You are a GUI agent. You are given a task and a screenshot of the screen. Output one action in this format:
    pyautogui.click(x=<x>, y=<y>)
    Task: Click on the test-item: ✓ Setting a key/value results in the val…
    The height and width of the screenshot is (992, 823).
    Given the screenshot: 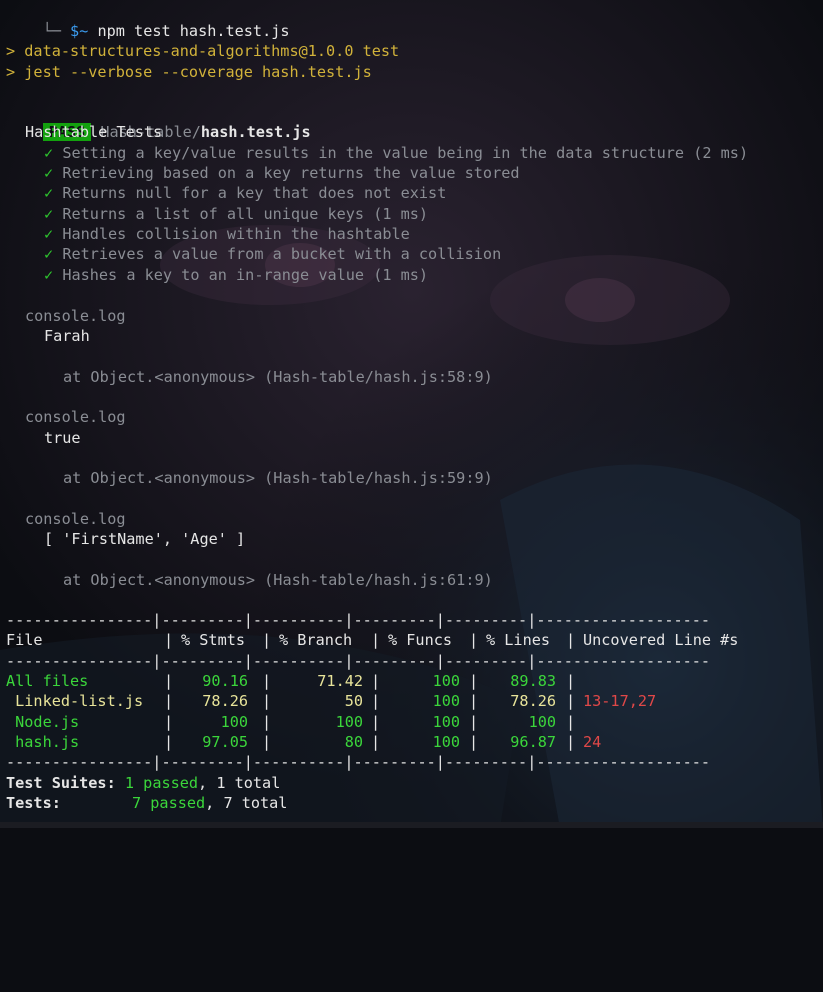 What is the action you would take?
    pyautogui.click(x=396, y=153)
    